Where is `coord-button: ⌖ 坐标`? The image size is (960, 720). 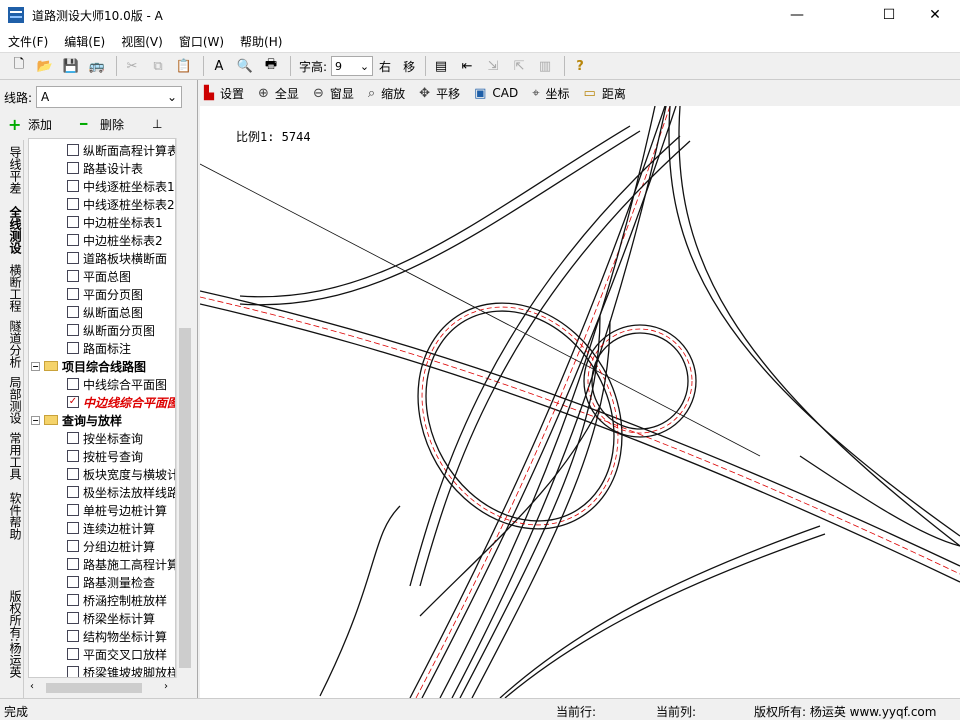 coord-button: ⌖ 坐标 is located at coordinates (550, 93).